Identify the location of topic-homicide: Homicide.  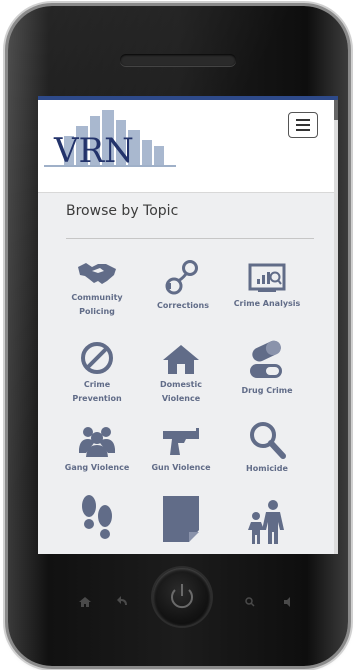
(267, 447).